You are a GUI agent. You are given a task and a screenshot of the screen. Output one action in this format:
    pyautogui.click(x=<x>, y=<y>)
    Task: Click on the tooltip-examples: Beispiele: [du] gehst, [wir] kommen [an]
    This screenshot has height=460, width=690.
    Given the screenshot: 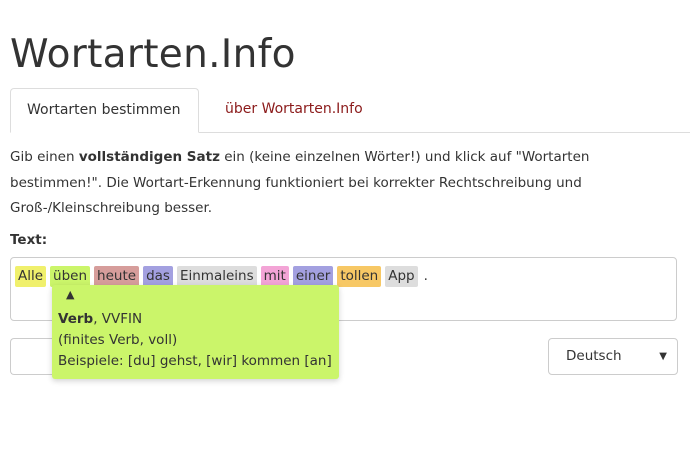 What is the action you would take?
    pyautogui.click(x=195, y=361)
    